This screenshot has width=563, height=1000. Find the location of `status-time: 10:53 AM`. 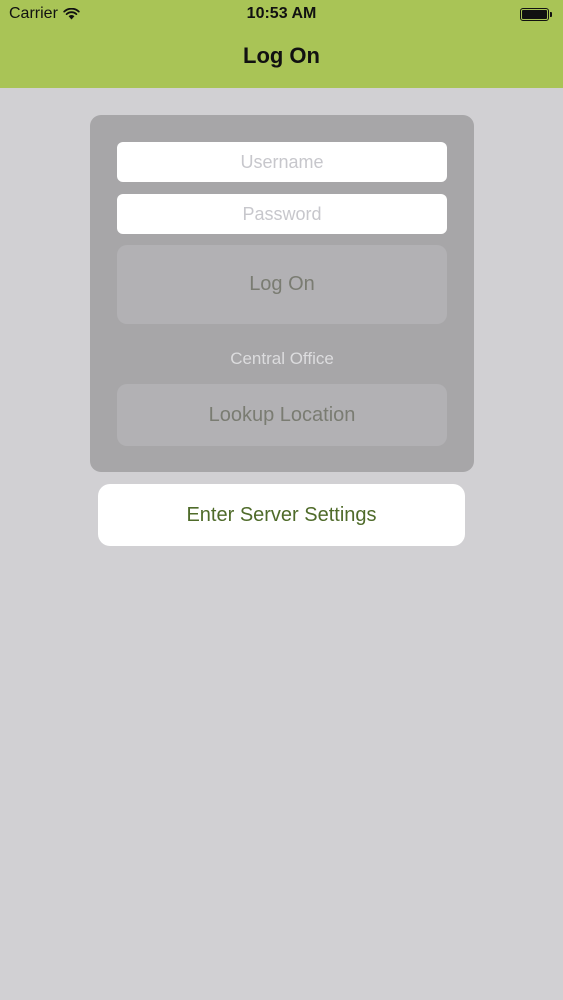

status-time: 10:53 AM is located at coordinates (281, 13).